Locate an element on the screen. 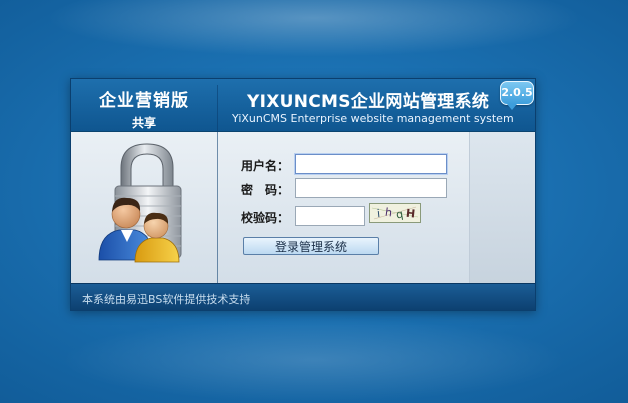  edition-block: 企业营销版 共享 is located at coordinates (144, 105).